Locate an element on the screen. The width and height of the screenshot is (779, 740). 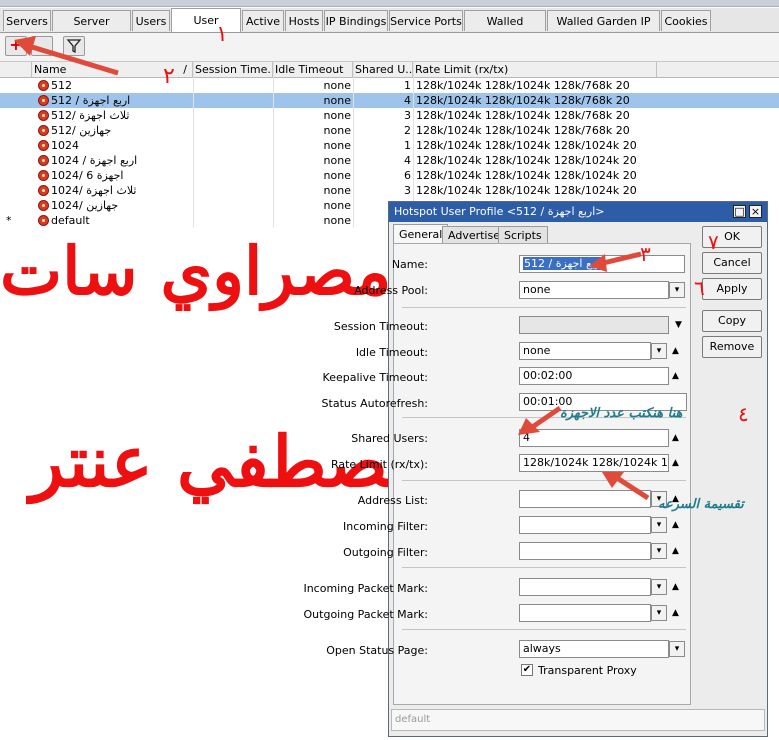
incoming-packet-mark-dropdown: ▾ is located at coordinates (659, 587).